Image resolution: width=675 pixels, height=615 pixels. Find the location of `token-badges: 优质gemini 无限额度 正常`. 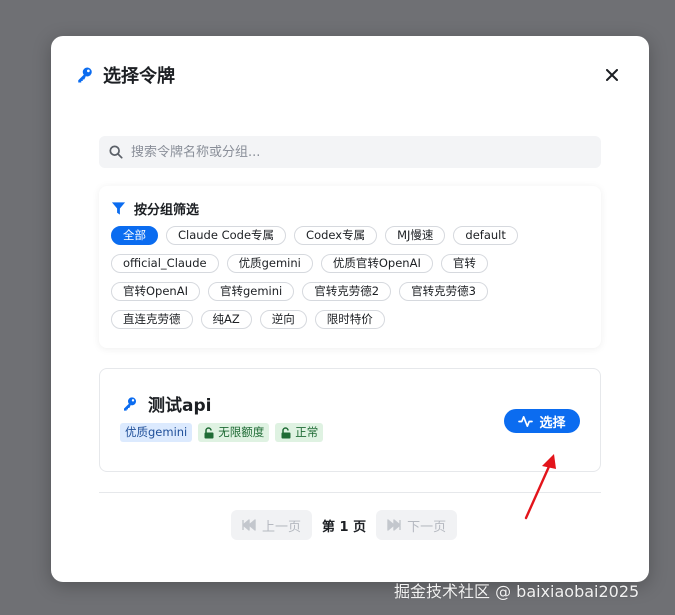

token-badges: 优质gemini 无限额度 正常 is located at coordinates (222, 432).